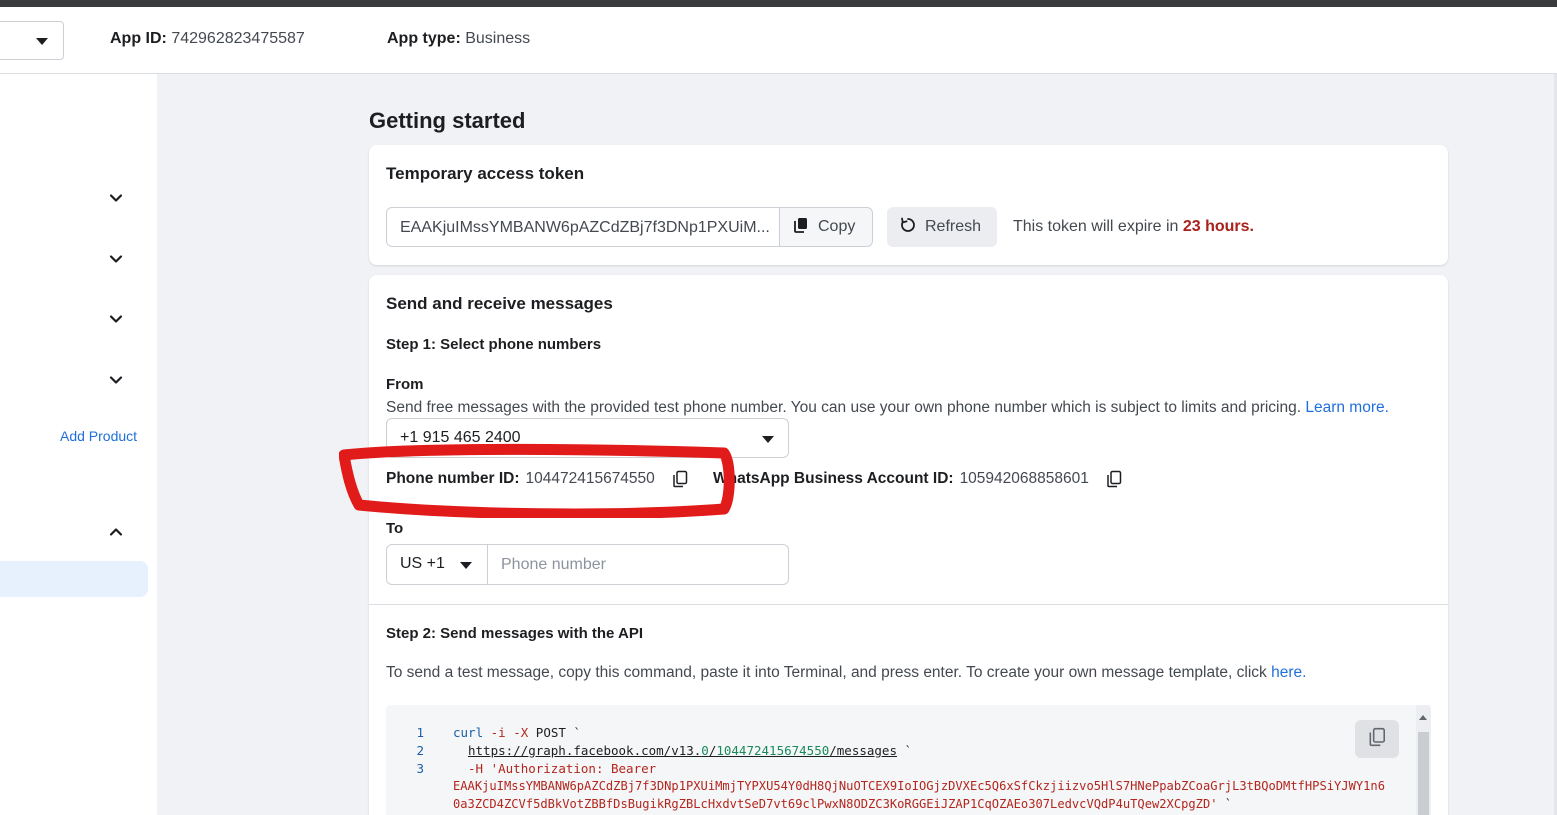  I want to click on code-token: /messages, so click(863, 750).